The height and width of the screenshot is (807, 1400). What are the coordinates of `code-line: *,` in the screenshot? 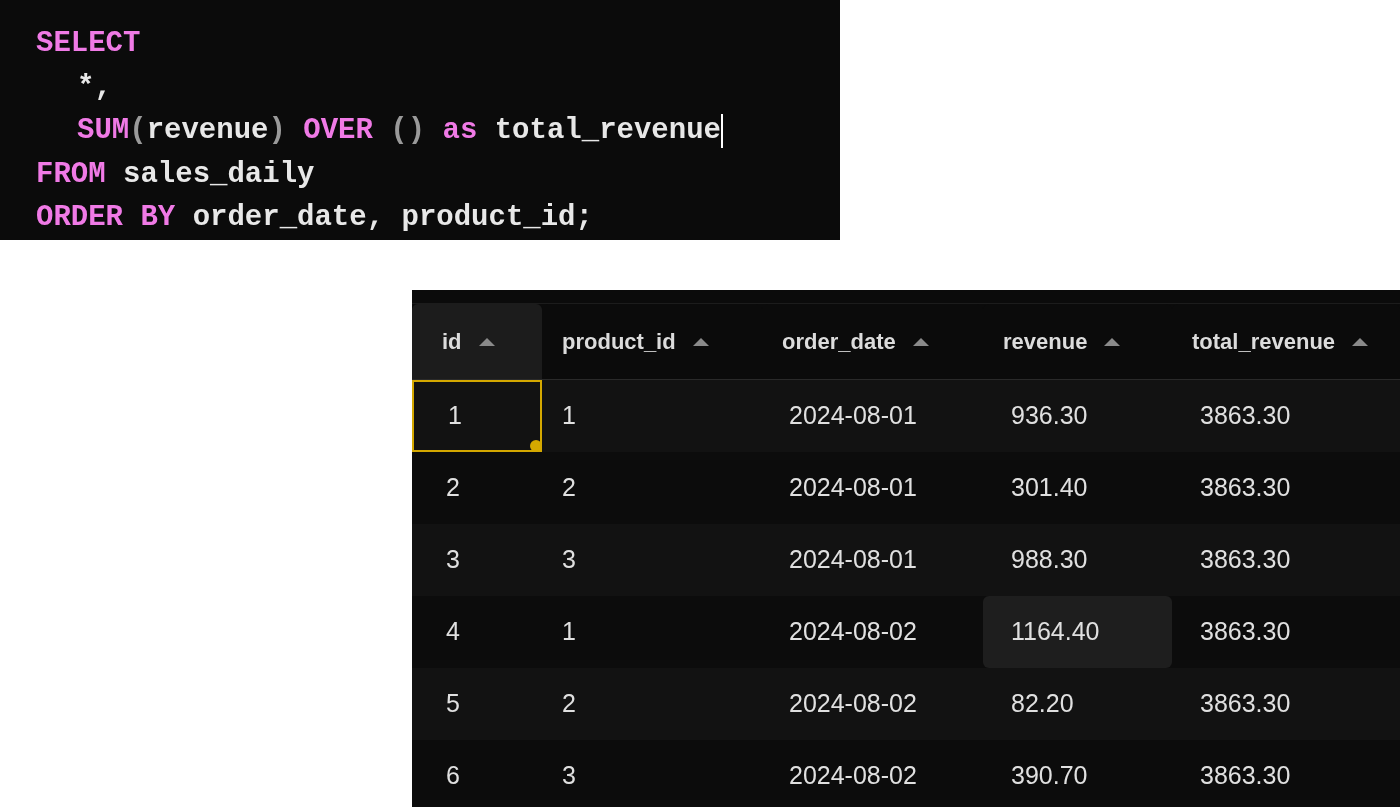 It's located at (94, 87).